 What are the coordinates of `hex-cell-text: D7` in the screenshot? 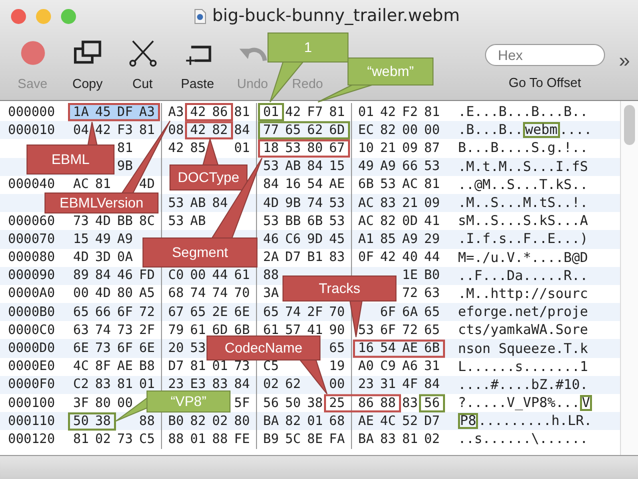 It's located at (432, 421).